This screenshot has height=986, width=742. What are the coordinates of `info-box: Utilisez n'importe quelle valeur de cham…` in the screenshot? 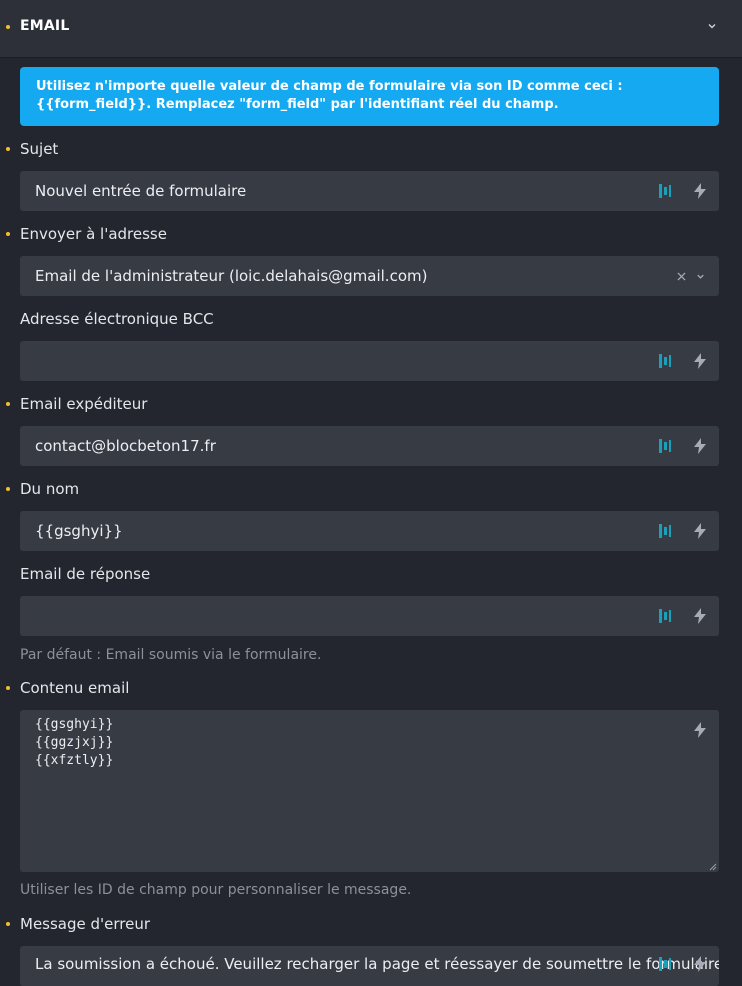 It's located at (369, 96).